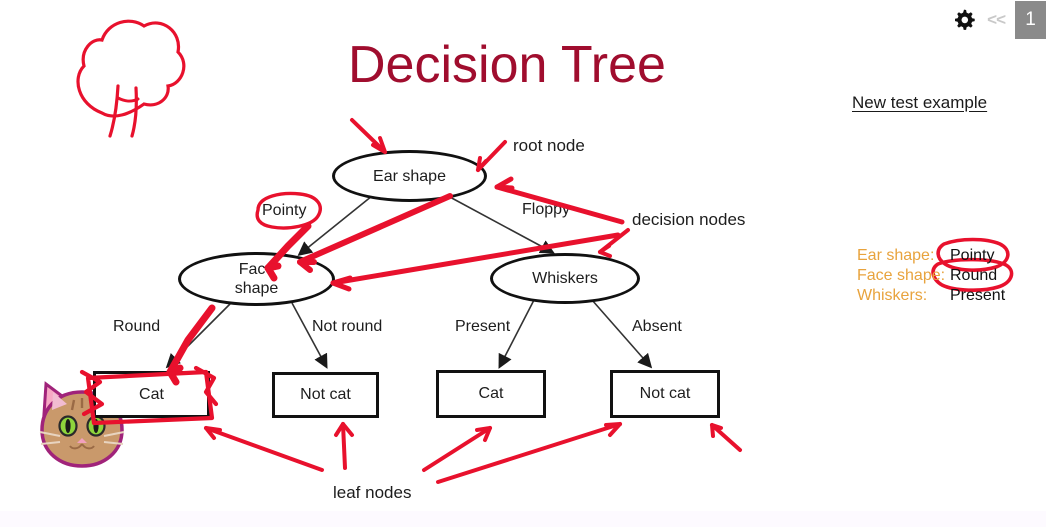 Image resolution: width=1046 pixels, height=527 pixels. What do you see at coordinates (347, 326) in the screenshot?
I see `edge-label-not-round: Not round` at bounding box center [347, 326].